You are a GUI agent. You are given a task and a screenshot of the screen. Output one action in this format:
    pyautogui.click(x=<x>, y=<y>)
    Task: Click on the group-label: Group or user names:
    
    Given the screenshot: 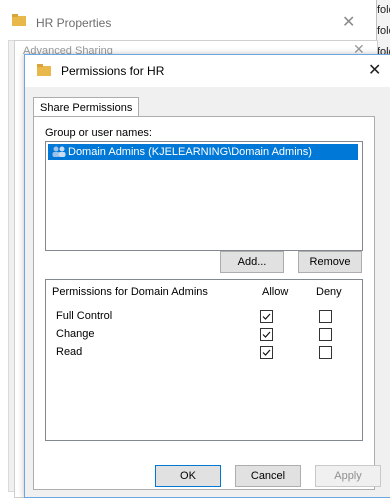 What is the action you would take?
    pyautogui.click(x=98, y=133)
    